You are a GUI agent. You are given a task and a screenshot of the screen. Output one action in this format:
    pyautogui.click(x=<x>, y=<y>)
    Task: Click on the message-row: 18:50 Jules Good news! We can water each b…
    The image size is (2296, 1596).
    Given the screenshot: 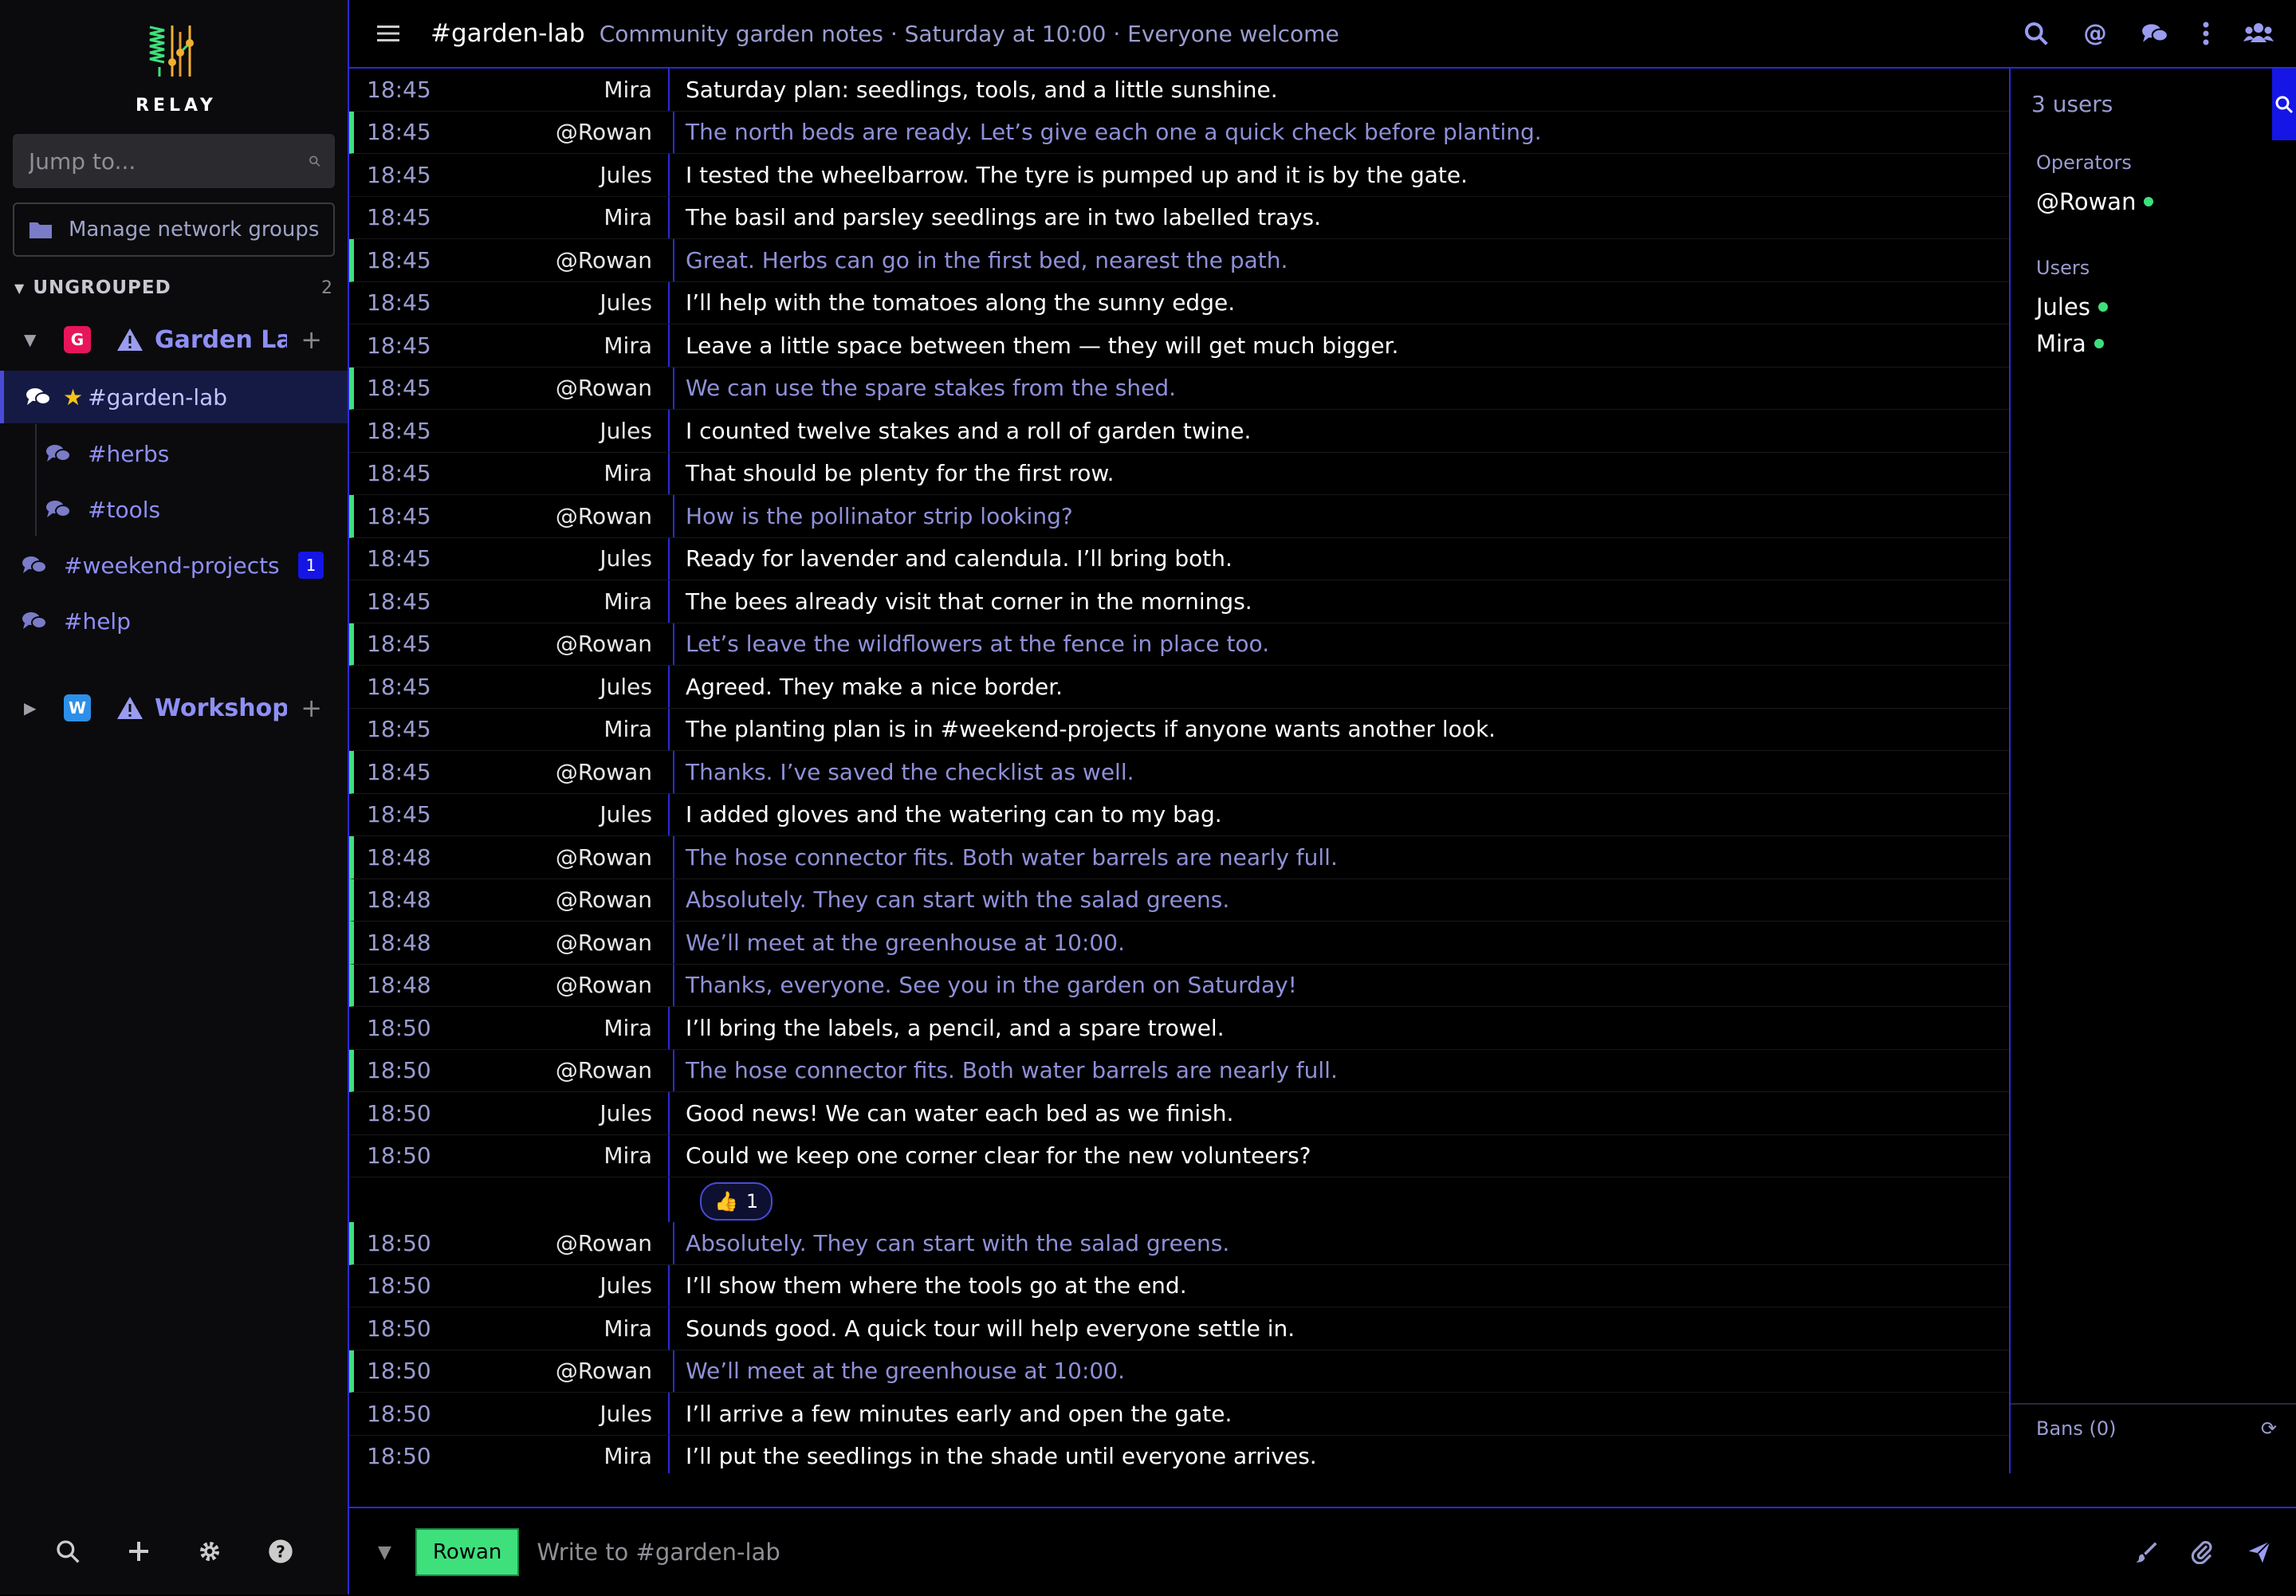 What is the action you would take?
    pyautogui.click(x=1179, y=1113)
    